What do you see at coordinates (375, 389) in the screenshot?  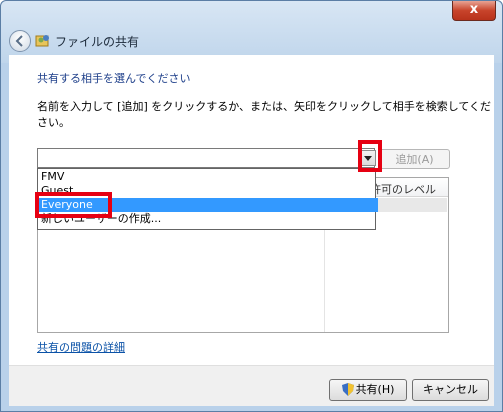 I see `share-button-label: 共有(H)` at bounding box center [375, 389].